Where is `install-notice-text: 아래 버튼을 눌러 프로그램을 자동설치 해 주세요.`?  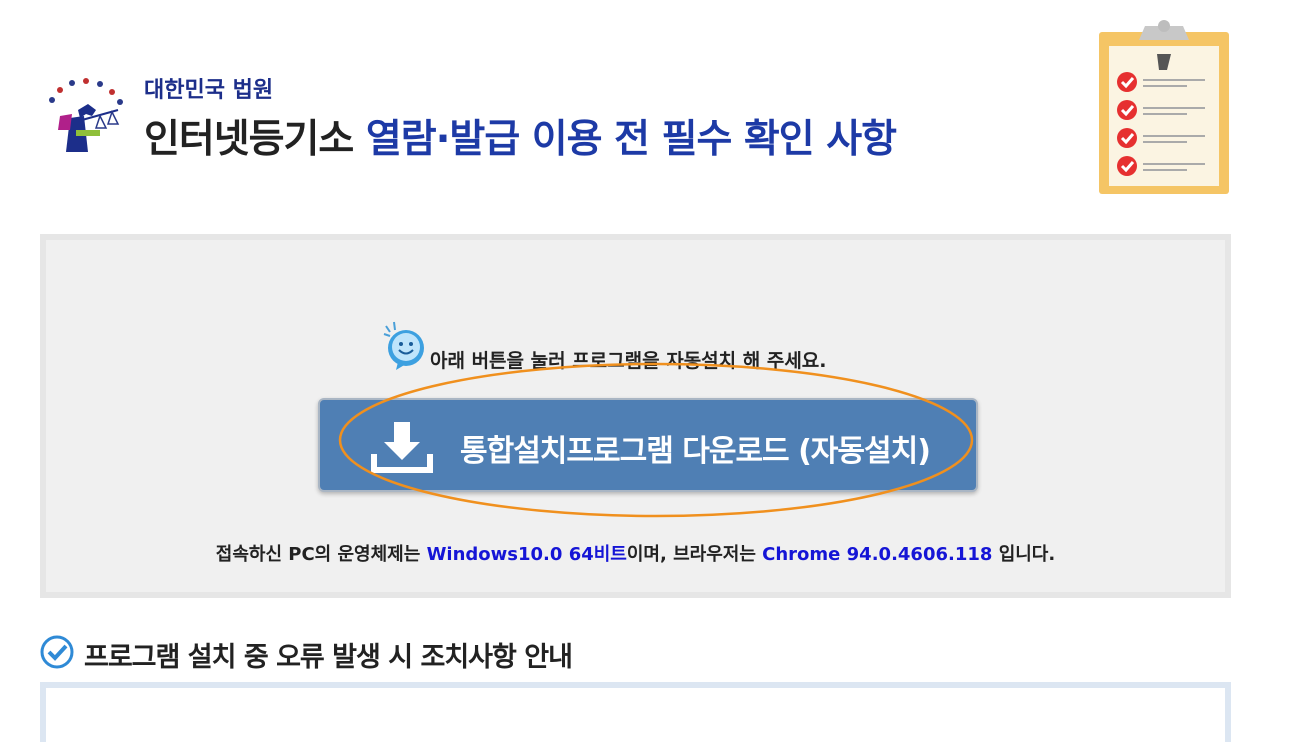 install-notice-text: 아래 버튼을 눌러 프로그램을 자동설치 해 주세요. is located at coordinates (628, 361).